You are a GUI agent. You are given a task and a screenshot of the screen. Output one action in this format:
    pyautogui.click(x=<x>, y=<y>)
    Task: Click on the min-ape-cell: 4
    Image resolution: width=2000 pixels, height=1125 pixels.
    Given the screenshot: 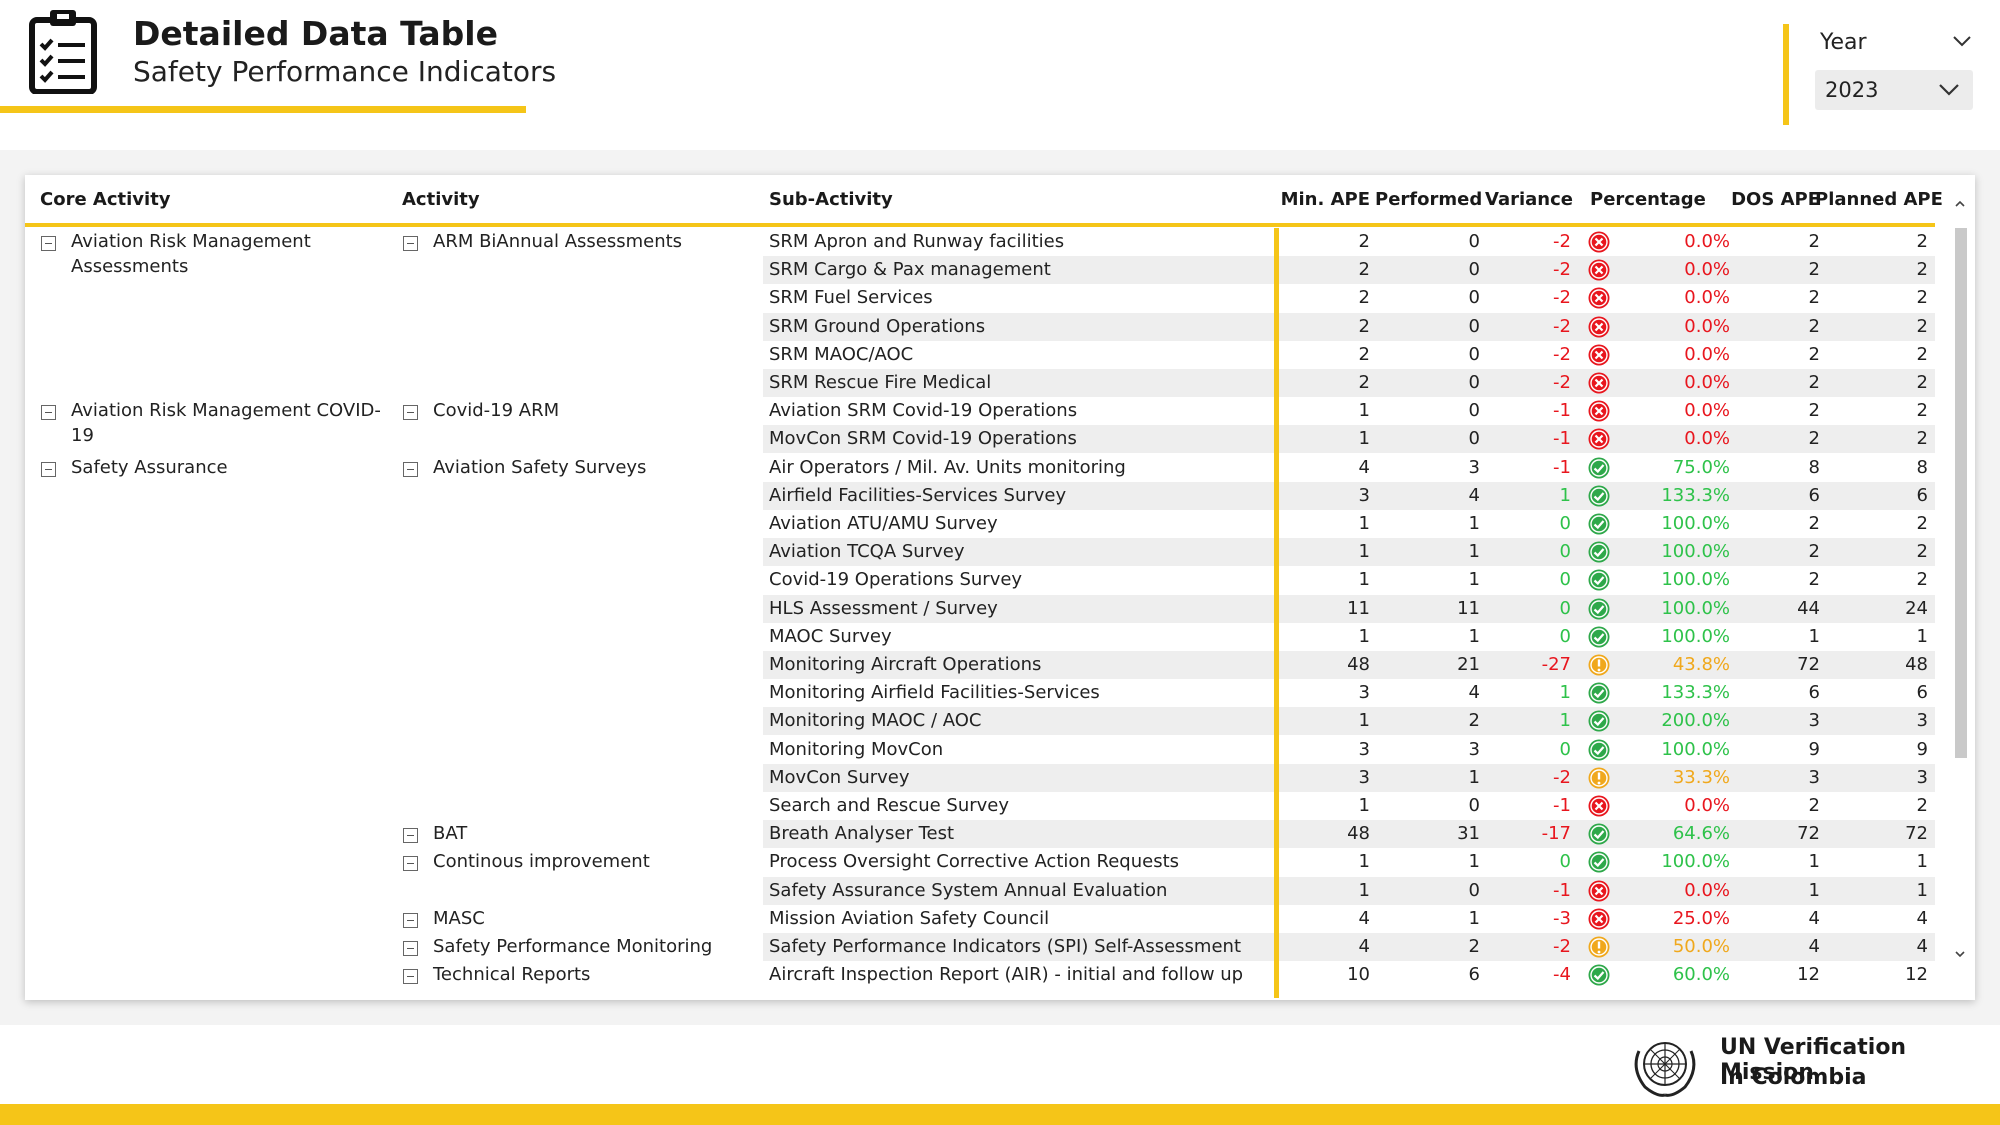 What is the action you would take?
    pyautogui.click(x=1364, y=946)
    